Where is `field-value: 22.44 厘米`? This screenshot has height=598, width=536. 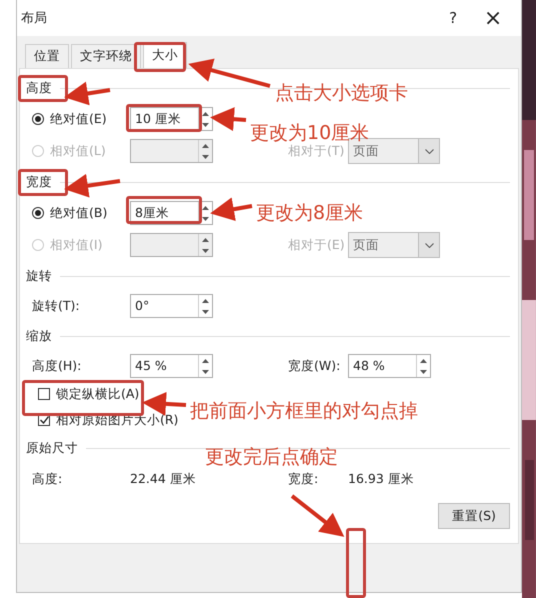 field-value: 22.44 厘米 is located at coordinates (163, 479).